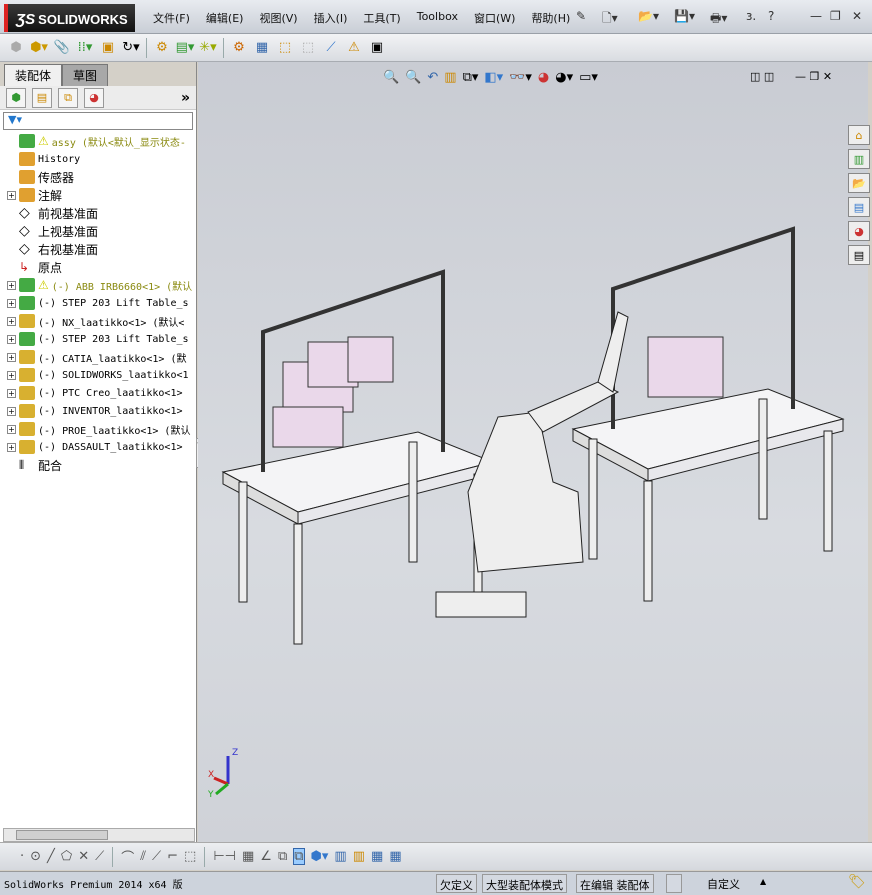  What do you see at coordinates (156, 856) in the screenshot?
I see `convert-entities-icon: ⟋` at bounding box center [156, 856].